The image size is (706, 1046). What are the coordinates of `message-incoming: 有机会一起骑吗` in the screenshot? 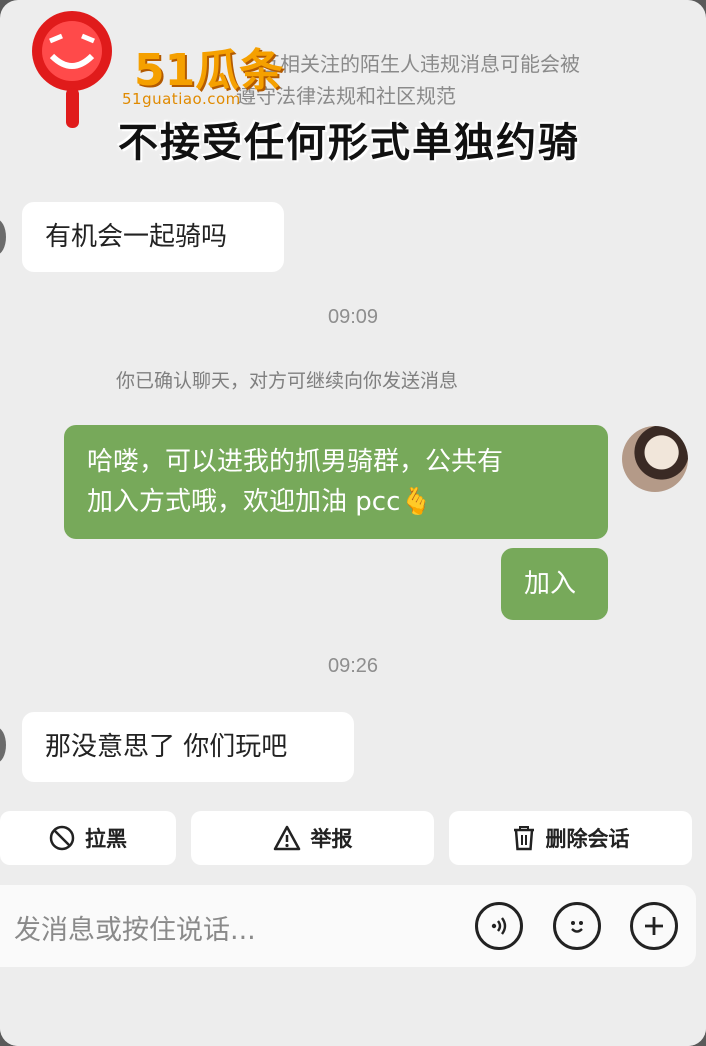 It's located at (153, 237).